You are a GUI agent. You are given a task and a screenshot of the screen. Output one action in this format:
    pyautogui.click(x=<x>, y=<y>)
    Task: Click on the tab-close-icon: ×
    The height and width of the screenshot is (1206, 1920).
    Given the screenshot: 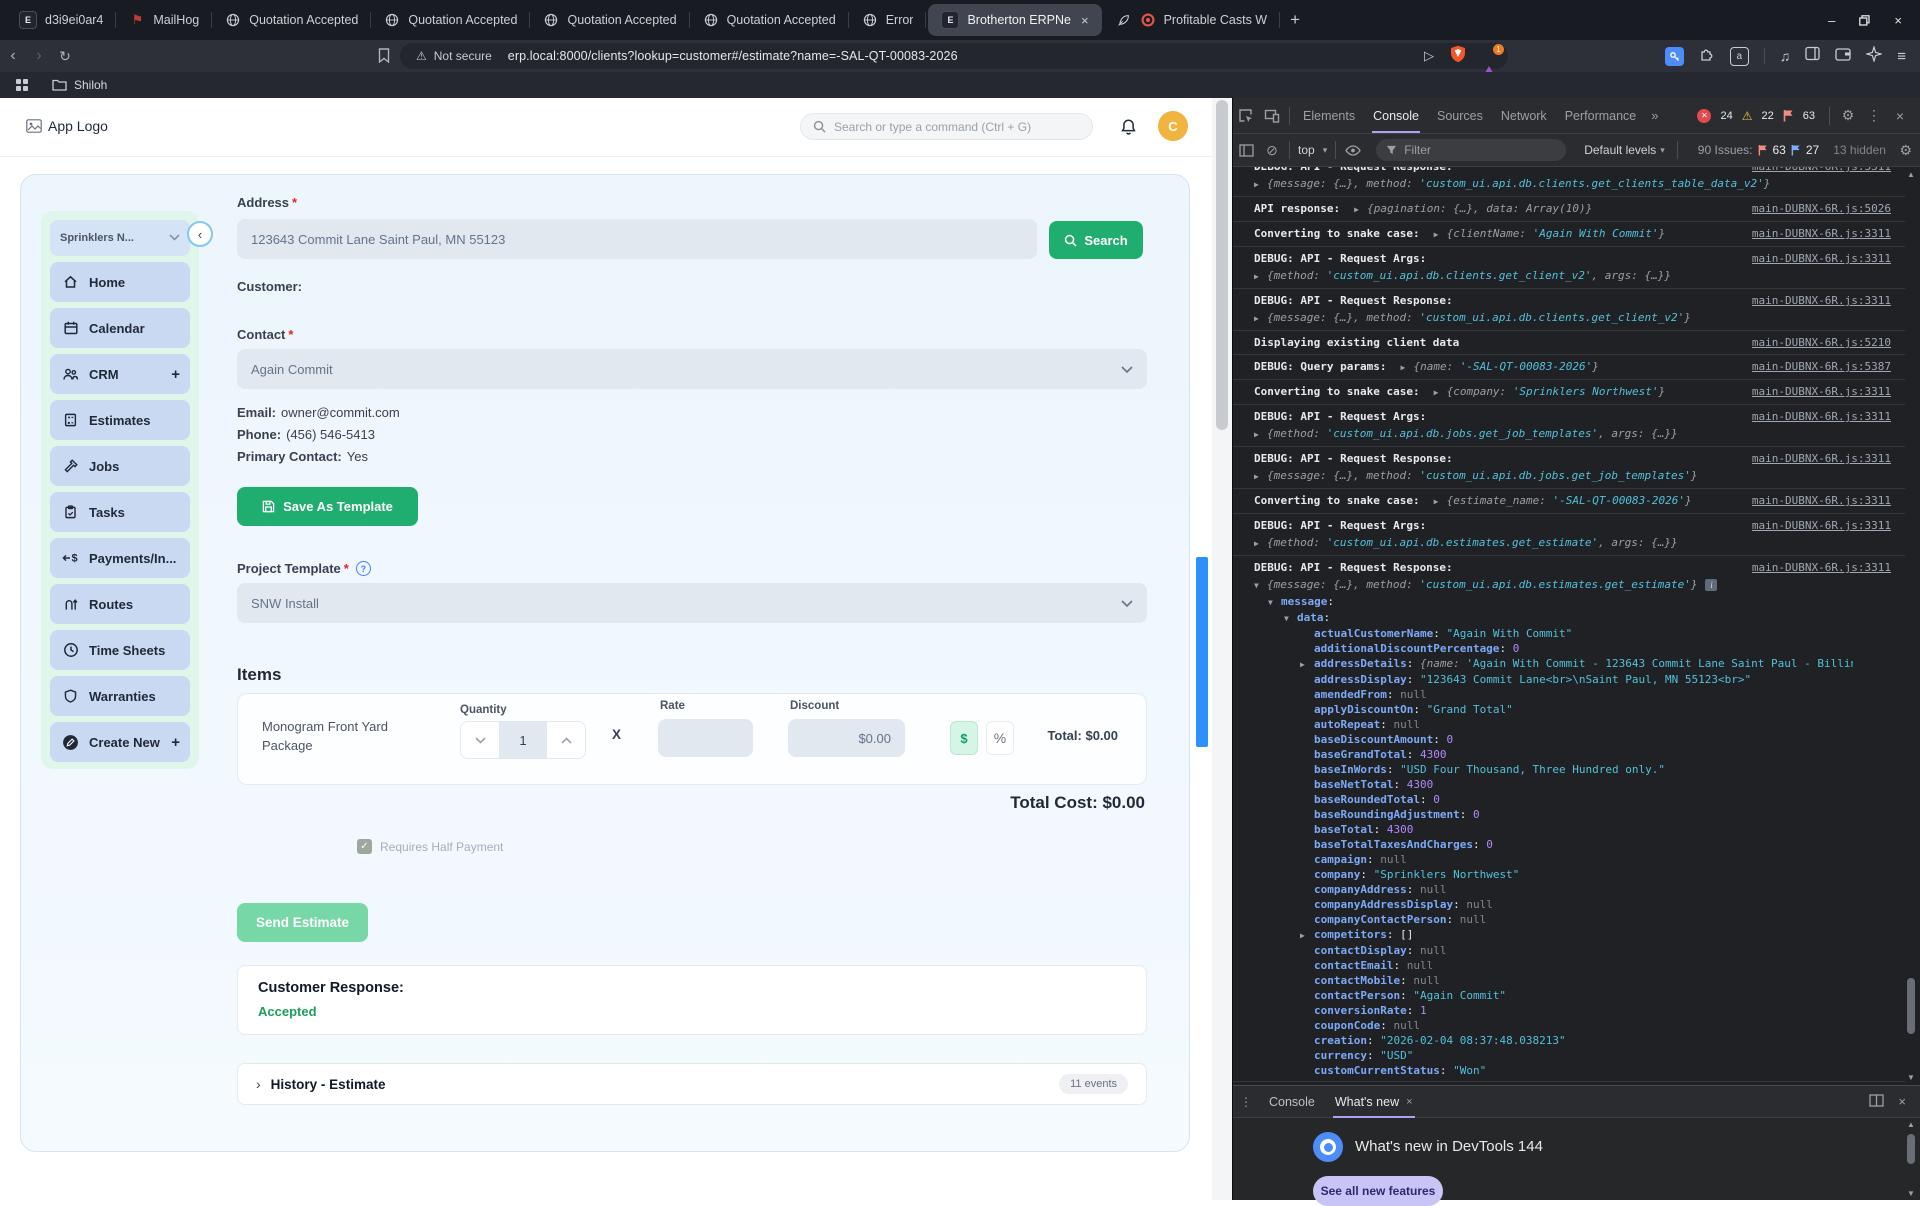 What is the action you would take?
    pyautogui.click(x=1085, y=20)
    